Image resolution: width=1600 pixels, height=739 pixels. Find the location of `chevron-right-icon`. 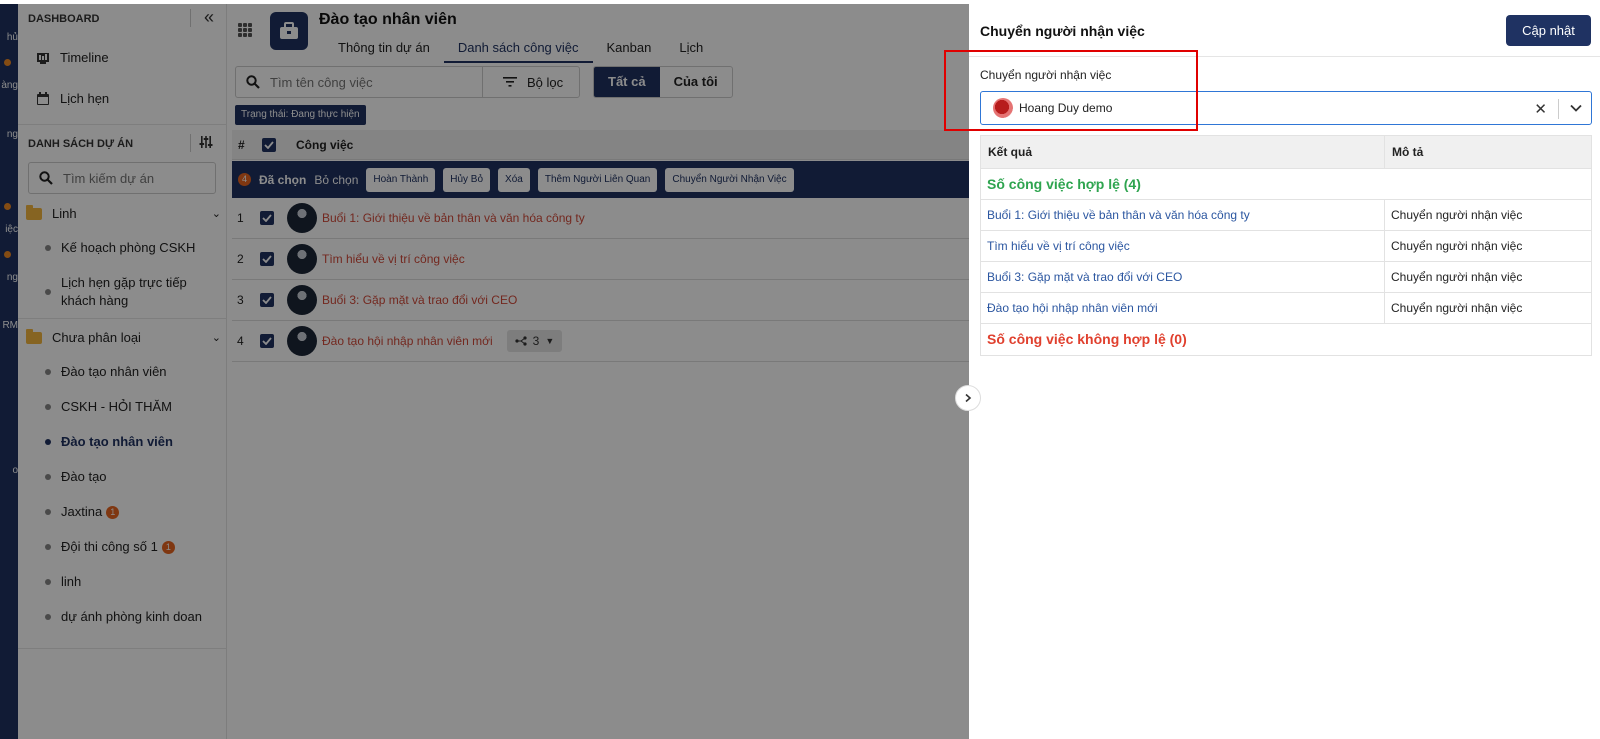

chevron-right-icon is located at coordinates (968, 398).